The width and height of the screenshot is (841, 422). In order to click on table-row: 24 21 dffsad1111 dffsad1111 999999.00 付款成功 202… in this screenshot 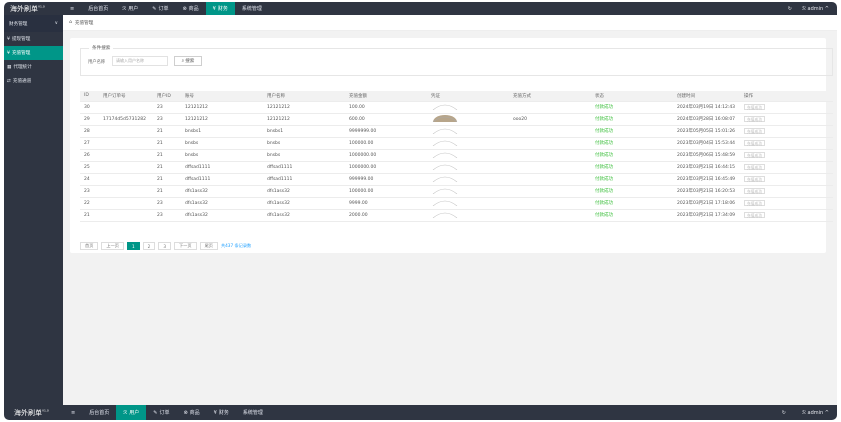, I will do `click(456, 179)`.